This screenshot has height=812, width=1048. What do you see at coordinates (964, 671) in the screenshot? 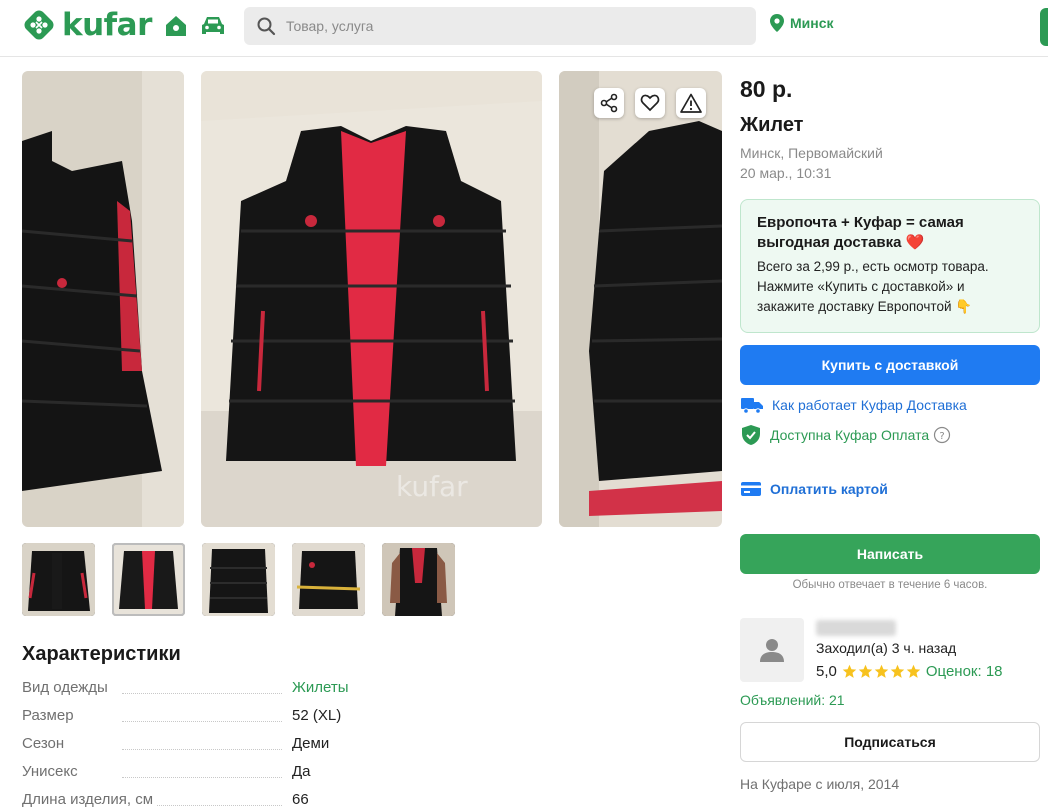
I see `reviews-link: Оценок: 18` at bounding box center [964, 671].